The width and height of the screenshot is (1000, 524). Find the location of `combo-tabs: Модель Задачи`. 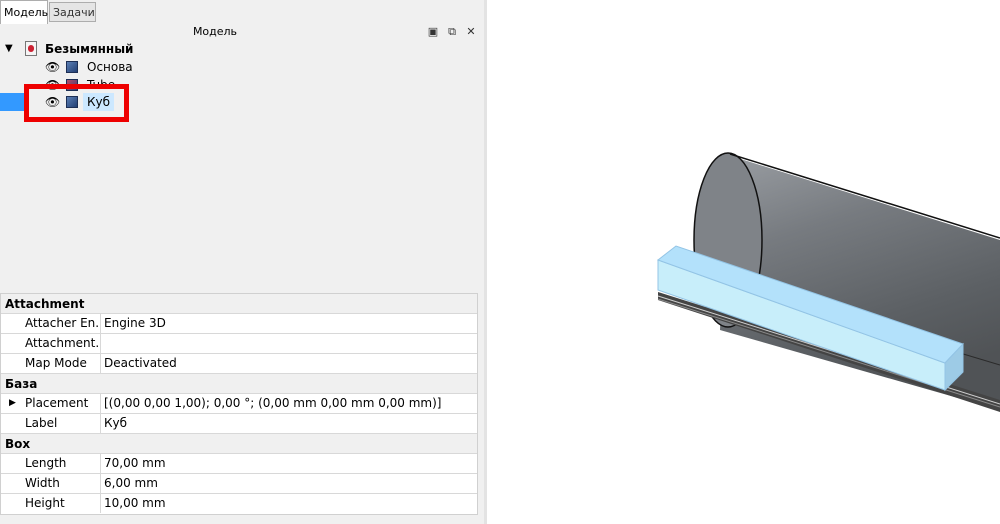

combo-tabs: Модель Задачи is located at coordinates (242, 12).